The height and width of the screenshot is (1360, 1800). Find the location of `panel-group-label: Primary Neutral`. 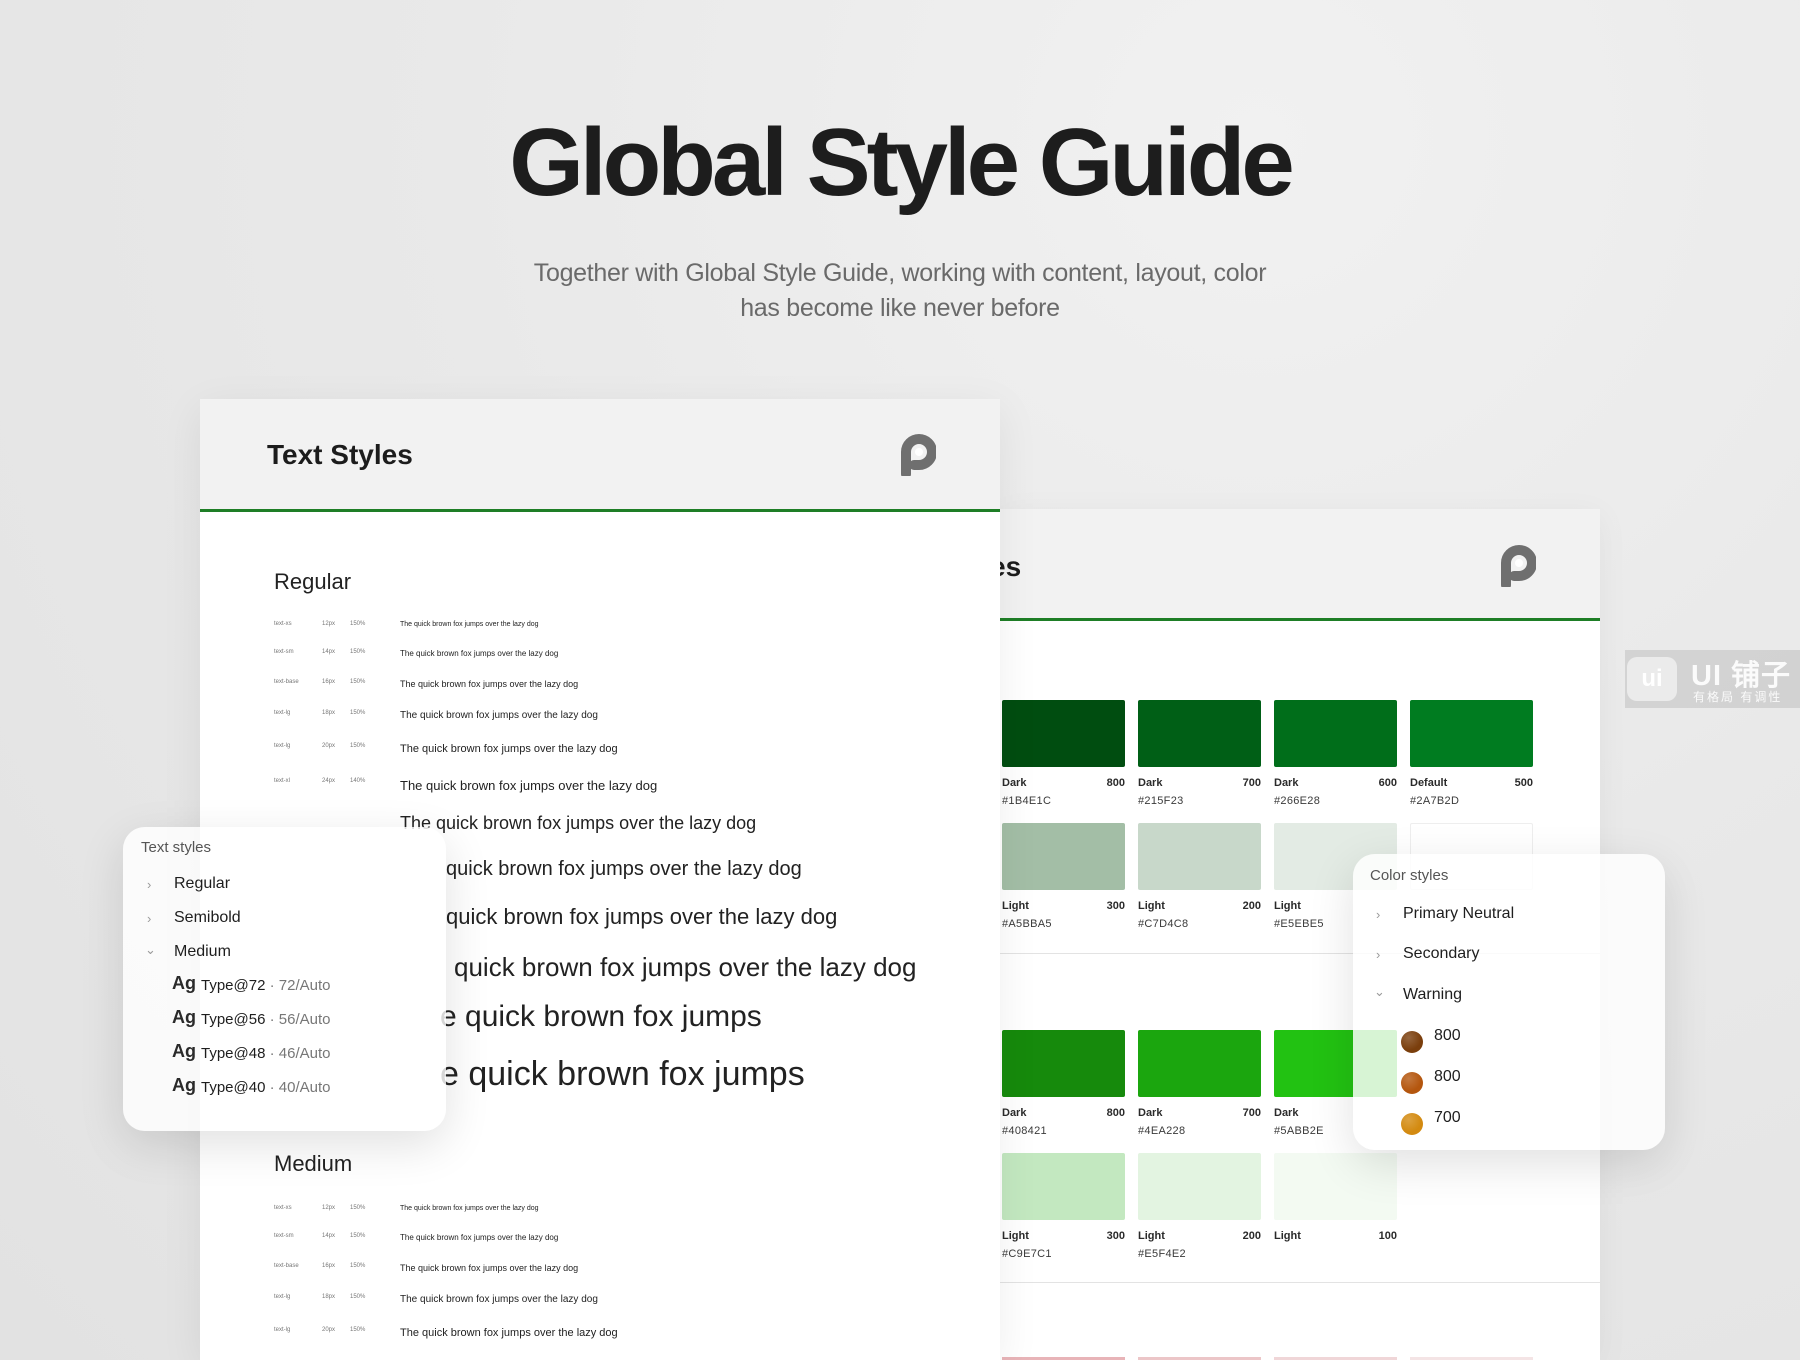

panel-group-label: Primary Neutral is located at coordinates (1459, 913).